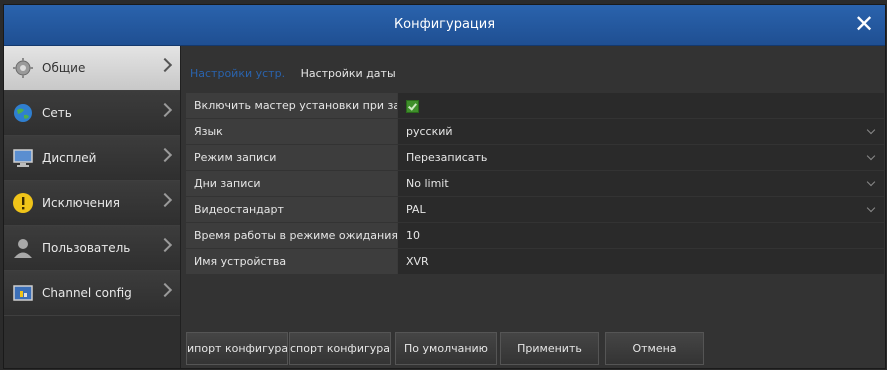  What do you see at coordinates (340, 348) in the screenshot?
I see `export-config-button: спорт конфигурац` at bounding box center [340, 348].